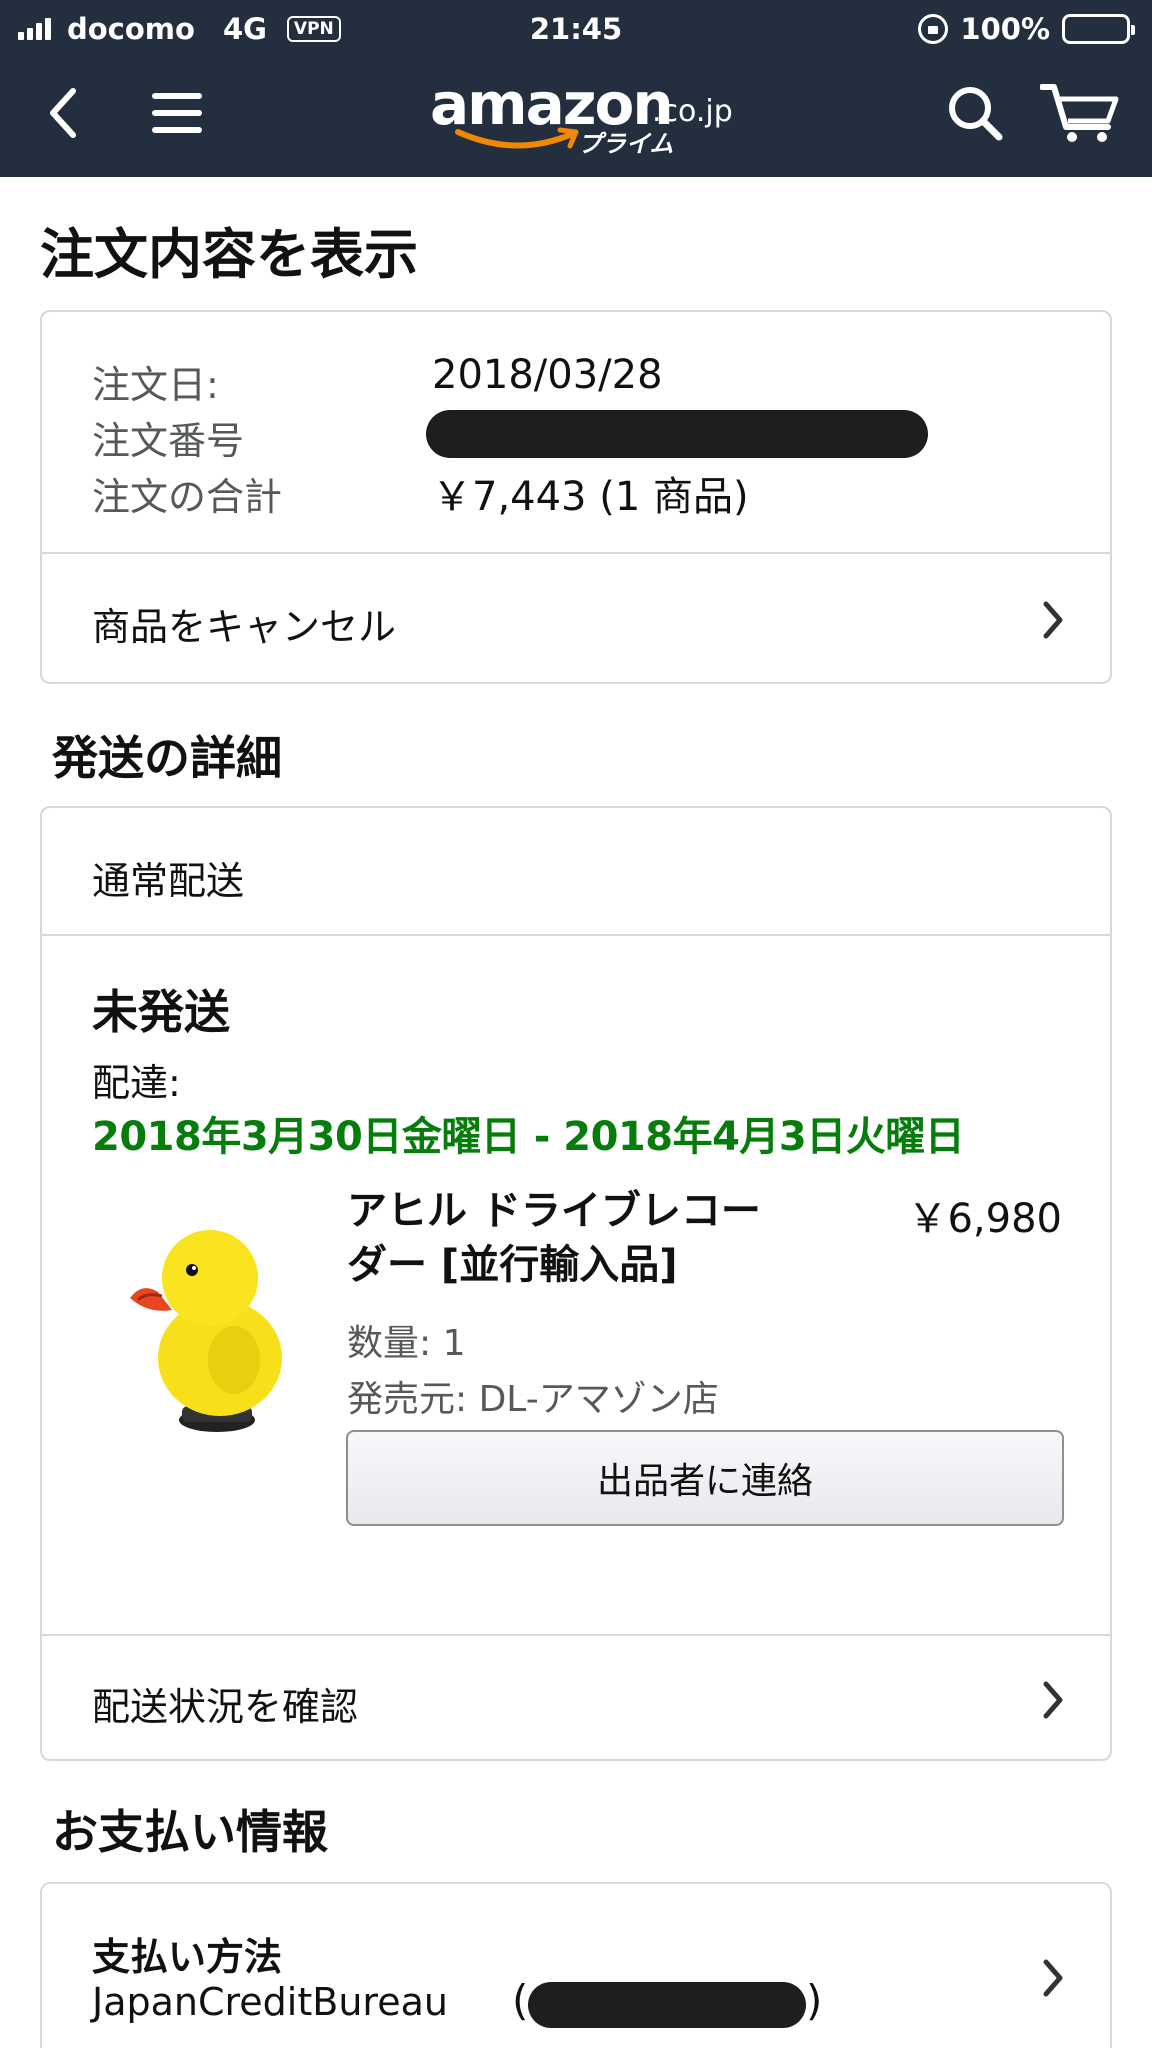 The image size is (1152, 2048). Describe the element at coordinates (406, 1343) in the screenshot. I see `product-quantity: 数量: 1` at that location.